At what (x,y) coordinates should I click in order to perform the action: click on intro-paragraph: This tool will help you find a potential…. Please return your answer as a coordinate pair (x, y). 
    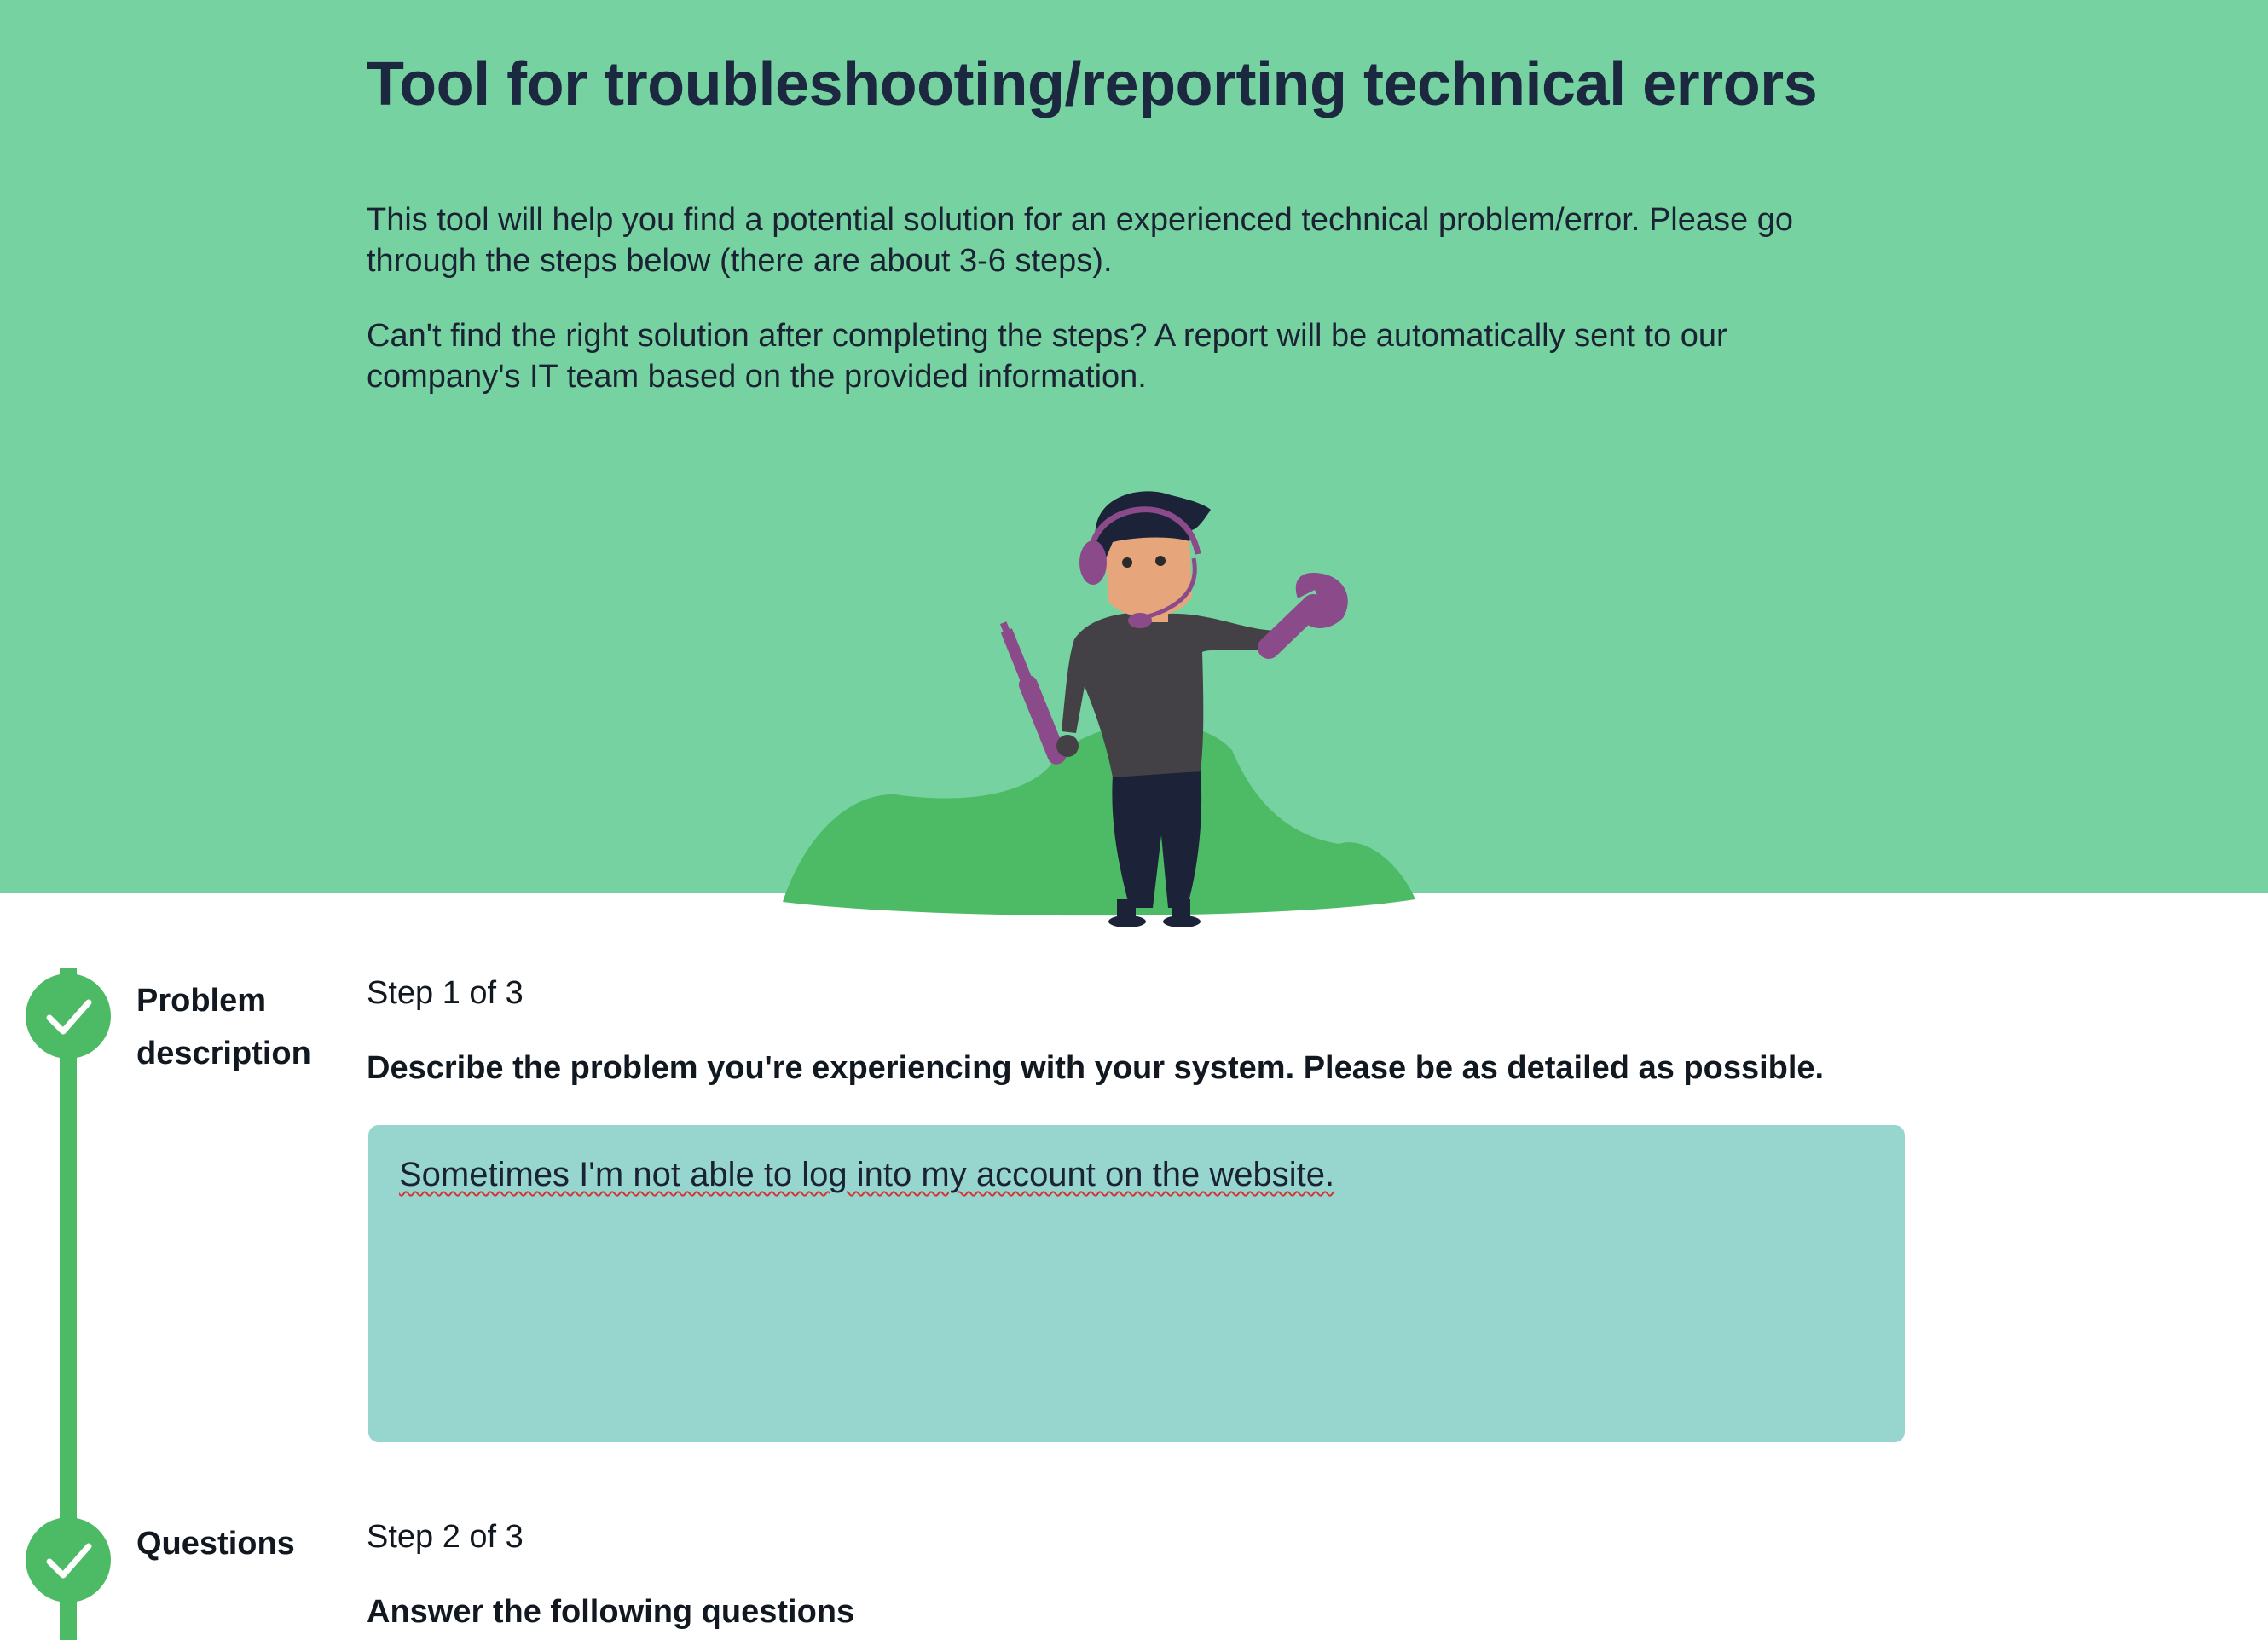
    Looking at the image, I should click on (1080, 240).